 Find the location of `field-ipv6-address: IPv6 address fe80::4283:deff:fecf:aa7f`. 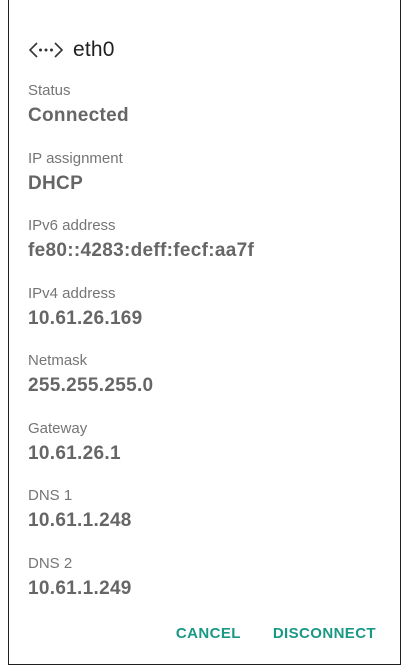

field-ipv6-address: IPv6 address fe80::4283:deff:fecf:aa7f is located at coordinates (205, 251).